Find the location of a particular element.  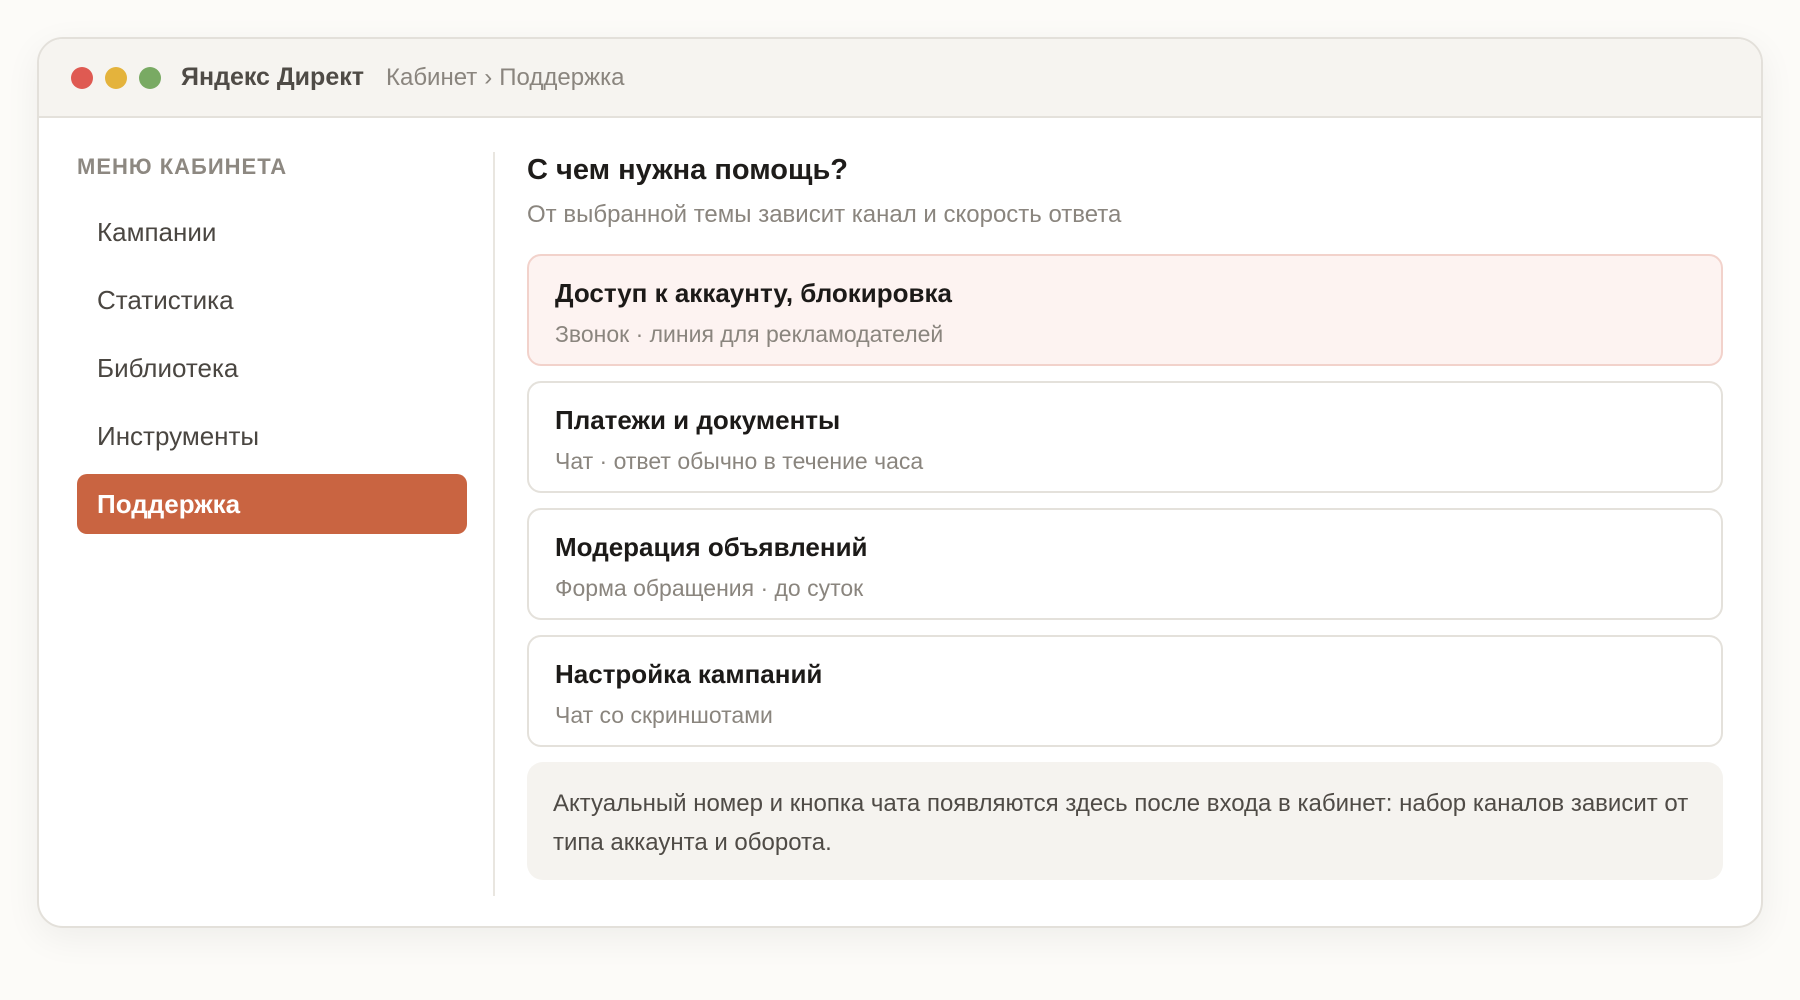

topic-channel: Форма обращения · до суток is located at coordinates (709, 588).